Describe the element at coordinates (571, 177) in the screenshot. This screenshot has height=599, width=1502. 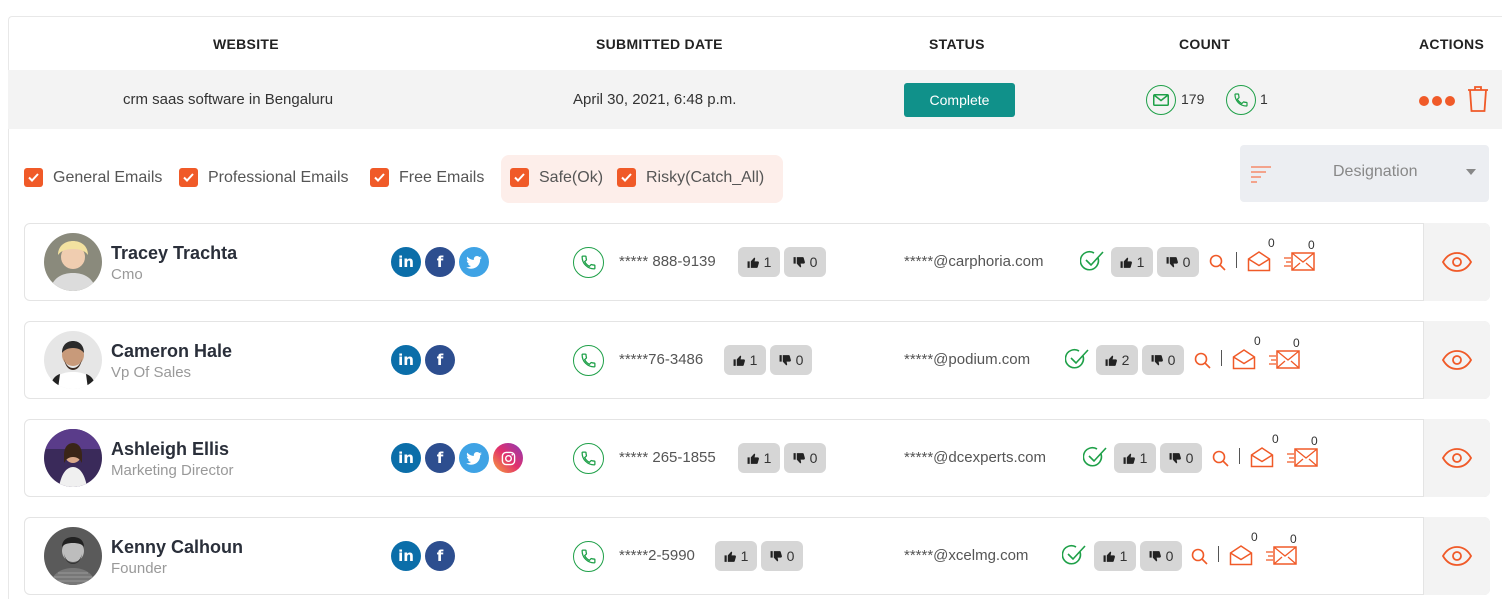
I see `filter-label: Safe(Ok)` at that location.